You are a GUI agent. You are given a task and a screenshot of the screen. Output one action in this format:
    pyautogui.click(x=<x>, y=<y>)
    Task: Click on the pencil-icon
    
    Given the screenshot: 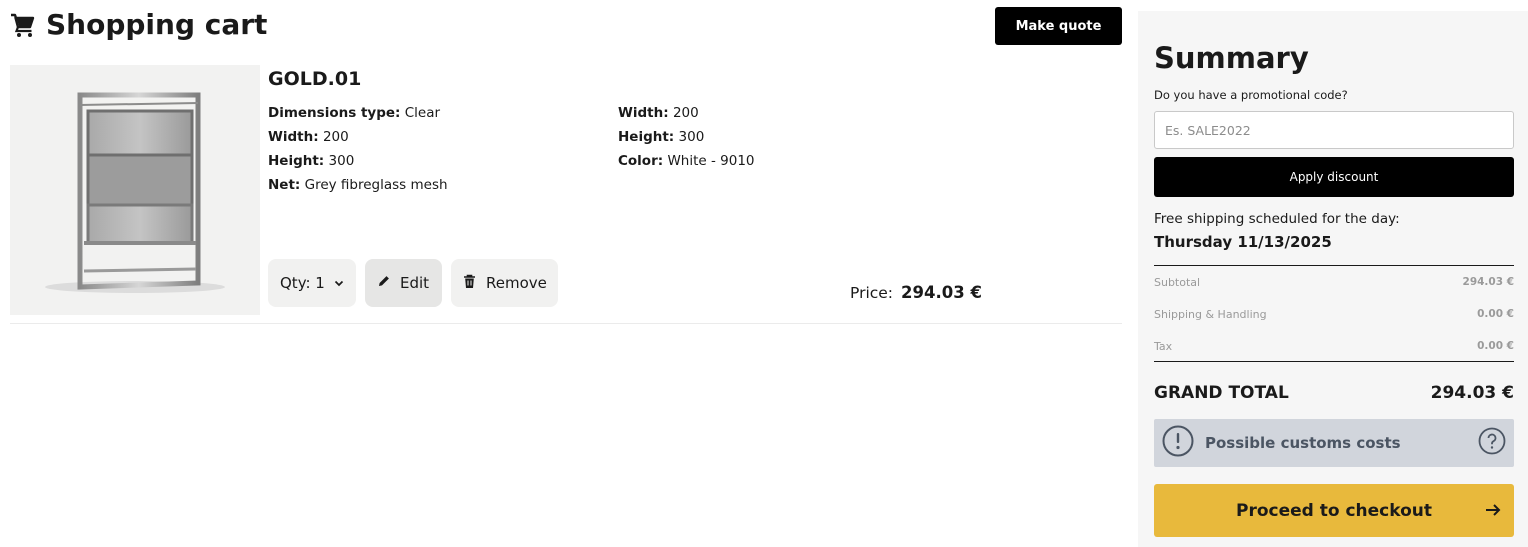 What is the action you would take?
    pyautogui.click(x=384, y=283)
    